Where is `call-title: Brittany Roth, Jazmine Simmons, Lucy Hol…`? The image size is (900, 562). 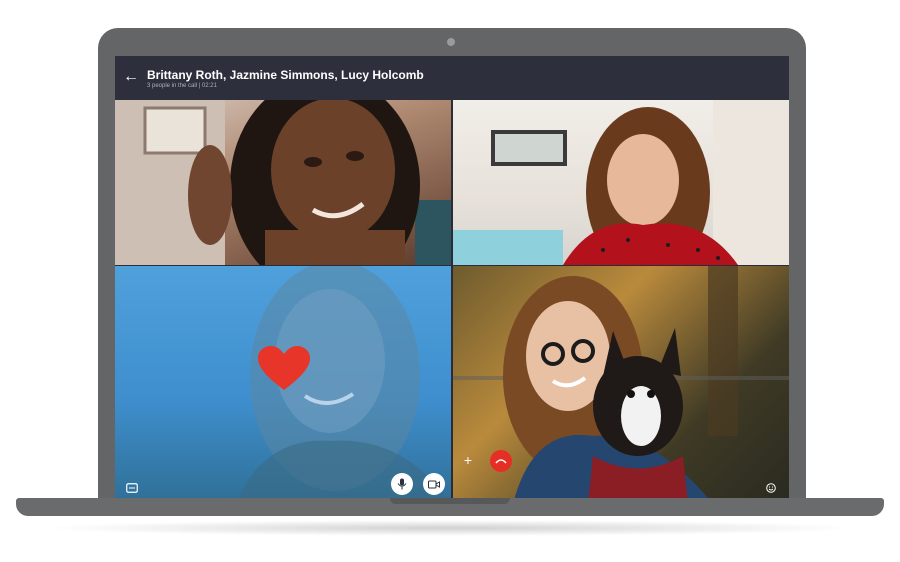 call-title: Brittany Roth, Jazmine Simmons, Lucy Hol… is located at coordinates (285, 75).